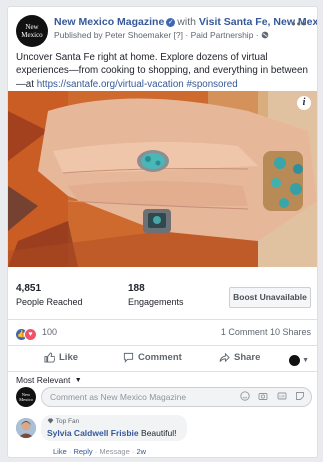 This screenshot has height=462, width=323. Describe the element at coordinates (162, 332) in the screenshot. I see `reactions-row: 👍 ♥ 100 1 Comment 10 Shares` at that location.